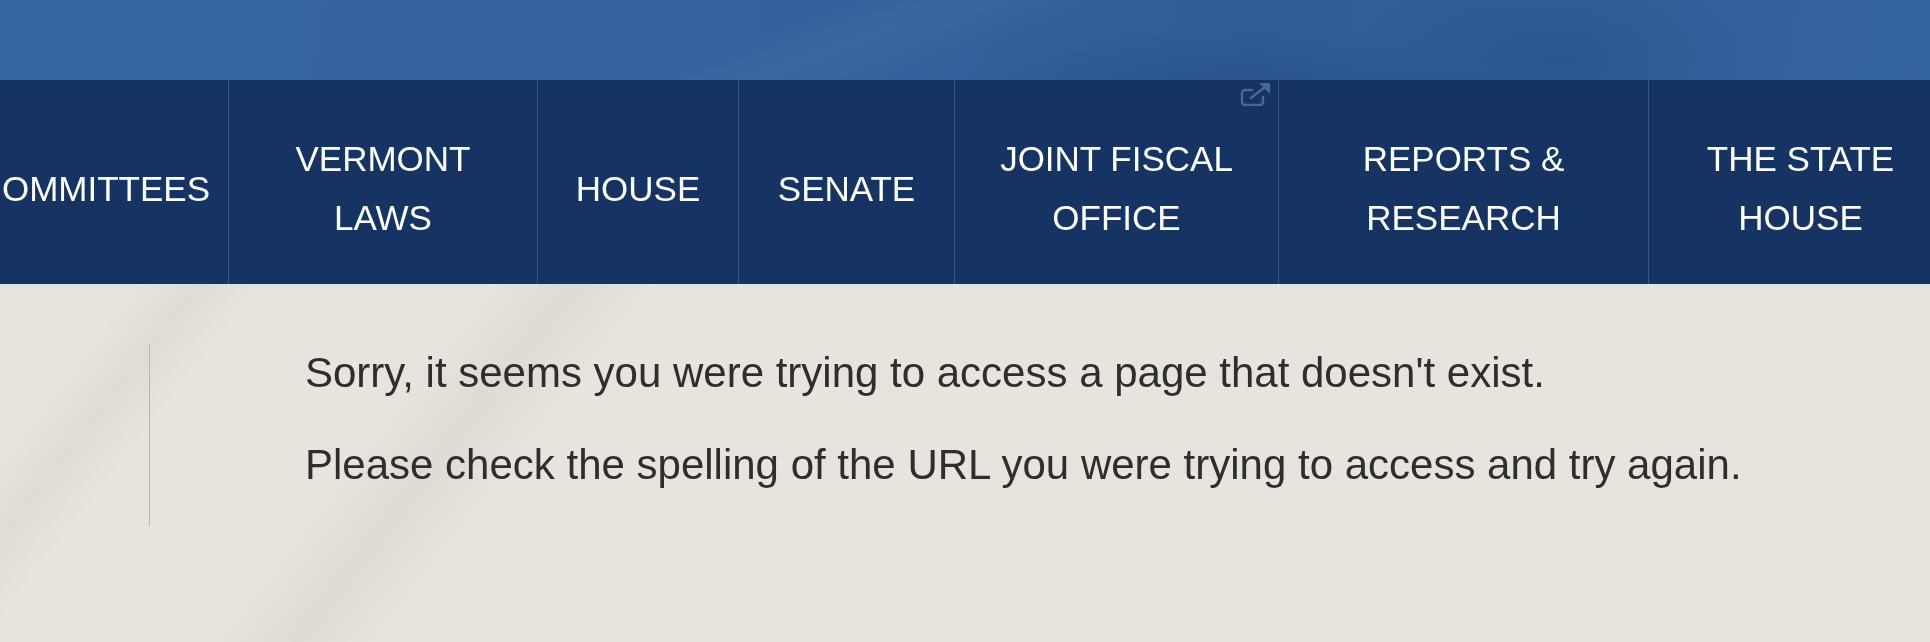 The width and height of the screenshot is (1930, 642). I want to click on error-message: Sorry, it seems you were trying to access a page that doesn't exist., so click(925, 373).